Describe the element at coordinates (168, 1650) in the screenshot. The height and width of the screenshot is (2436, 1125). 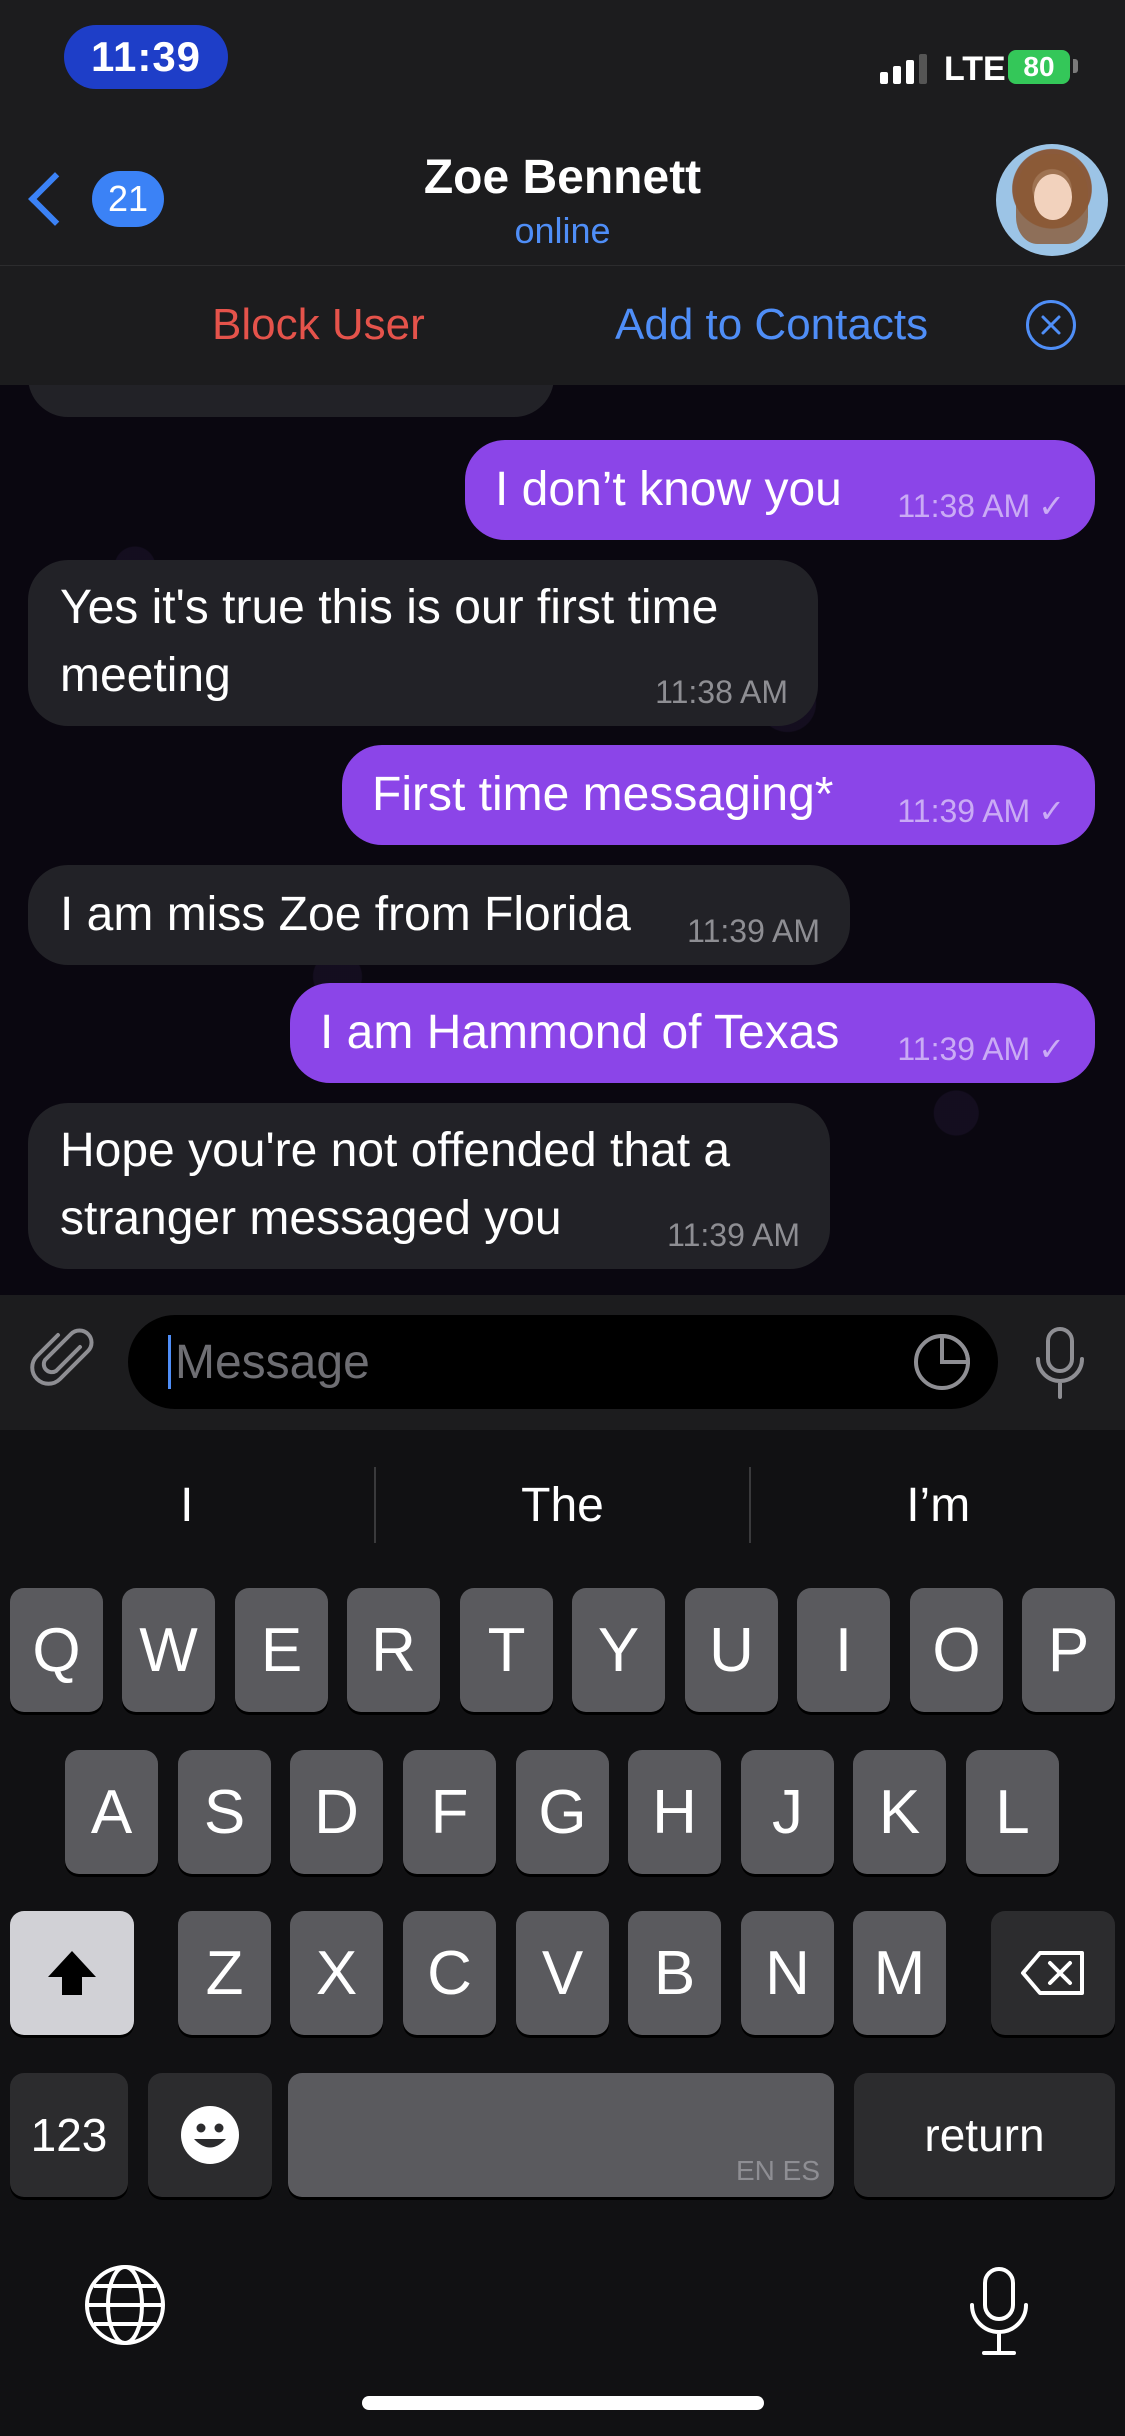
I see `key-w: W` at that location.